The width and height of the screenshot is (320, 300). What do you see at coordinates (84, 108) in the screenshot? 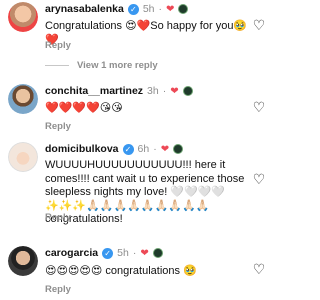
I see `comment-text: ❤️❤️❤️❤️😘😘` at bounding box center [84, 108].